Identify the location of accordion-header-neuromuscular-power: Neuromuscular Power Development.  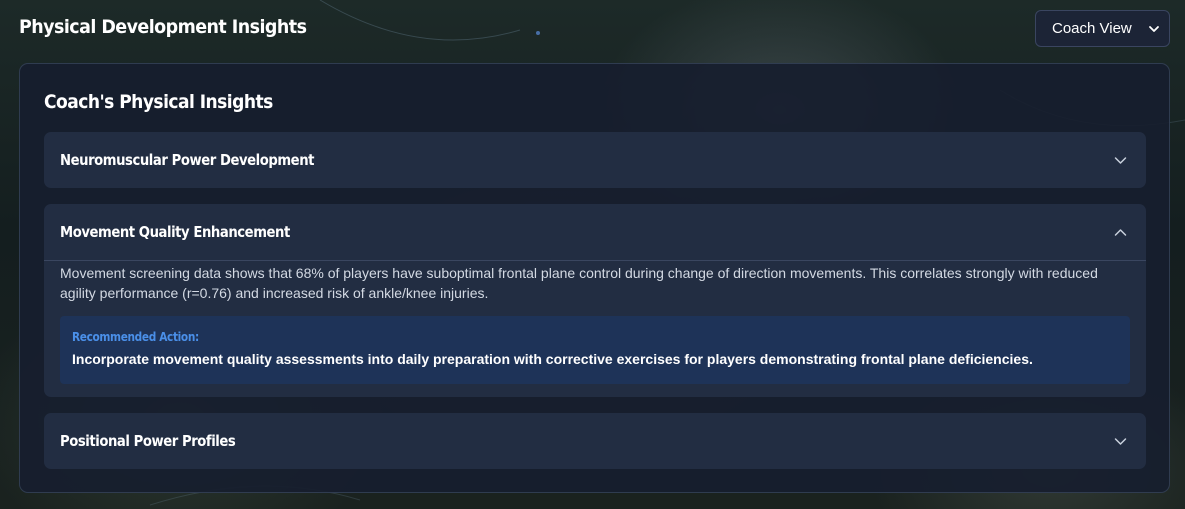
(595, 160).